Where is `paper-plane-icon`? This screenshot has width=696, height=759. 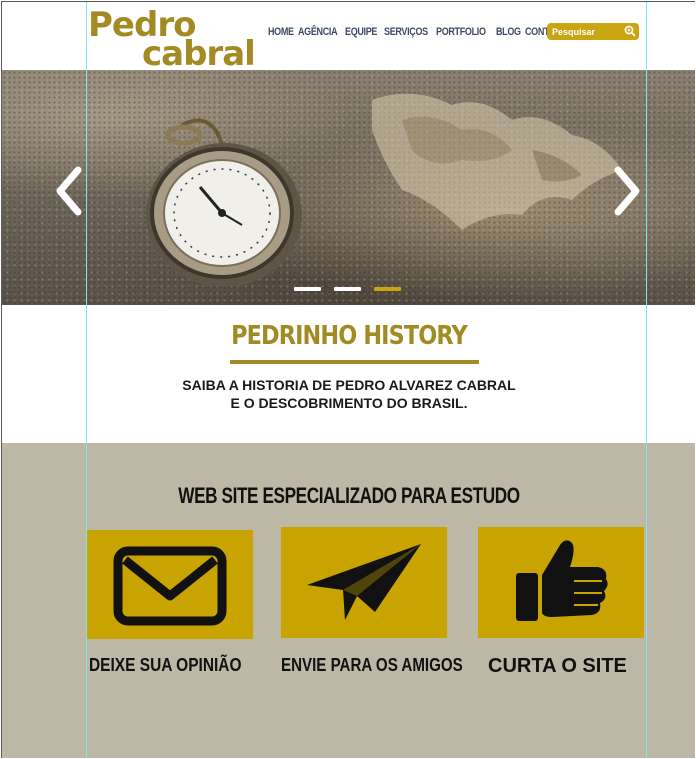 paper-plane-icon is located at coordinates (364, 582).